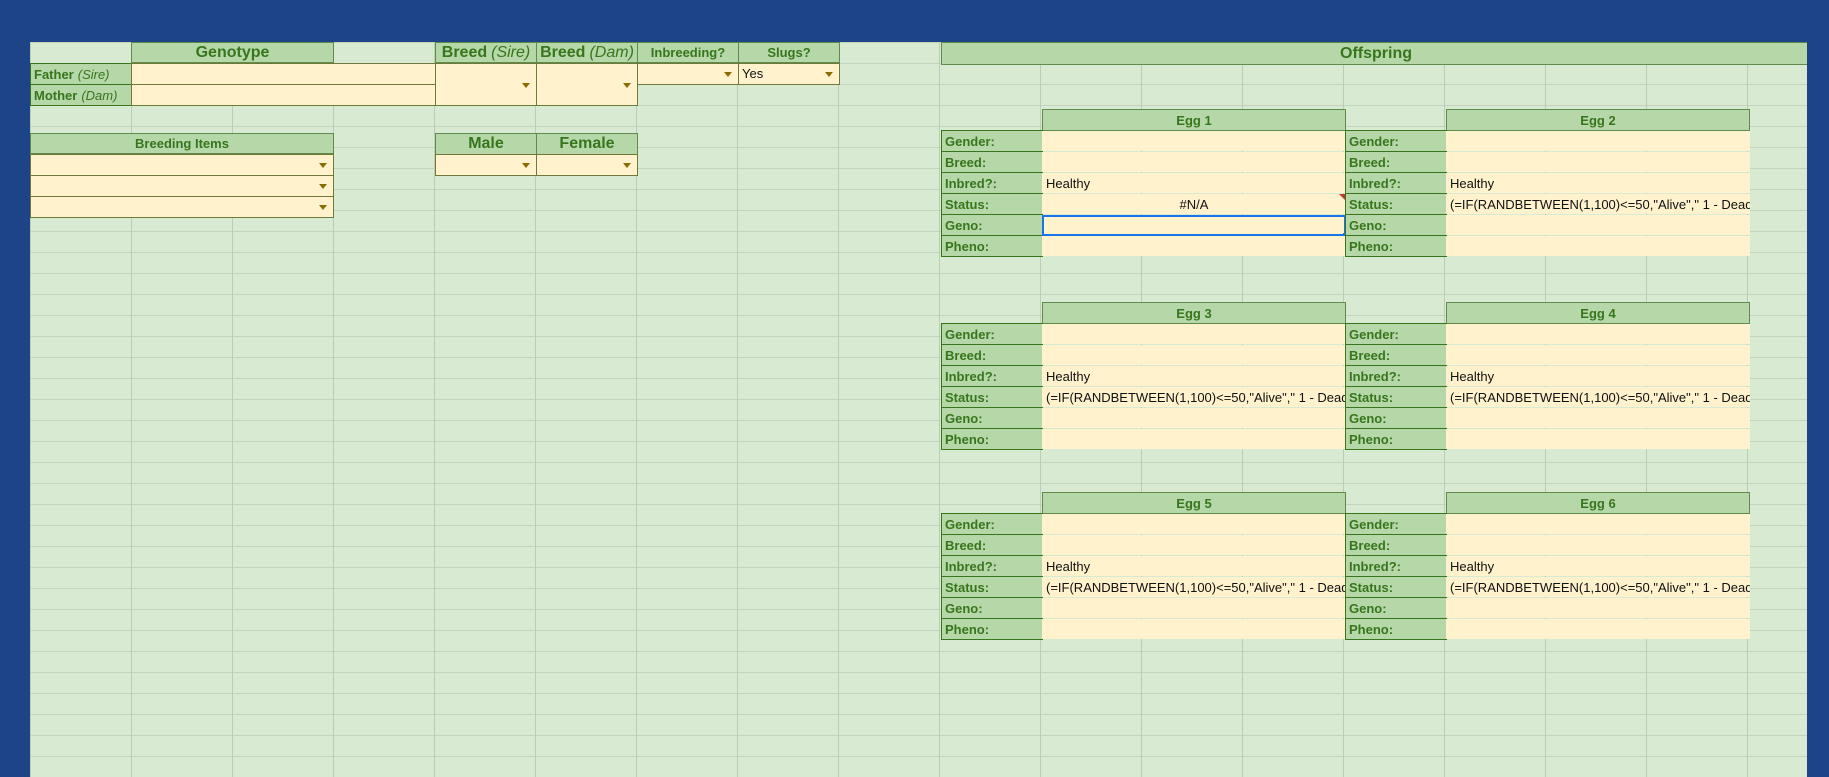 This screenshot has height=777, width=1829. Describe the element at coordinates (1194, 439) in the screenshot. I see `egg-3-pheno-cell` at that location.